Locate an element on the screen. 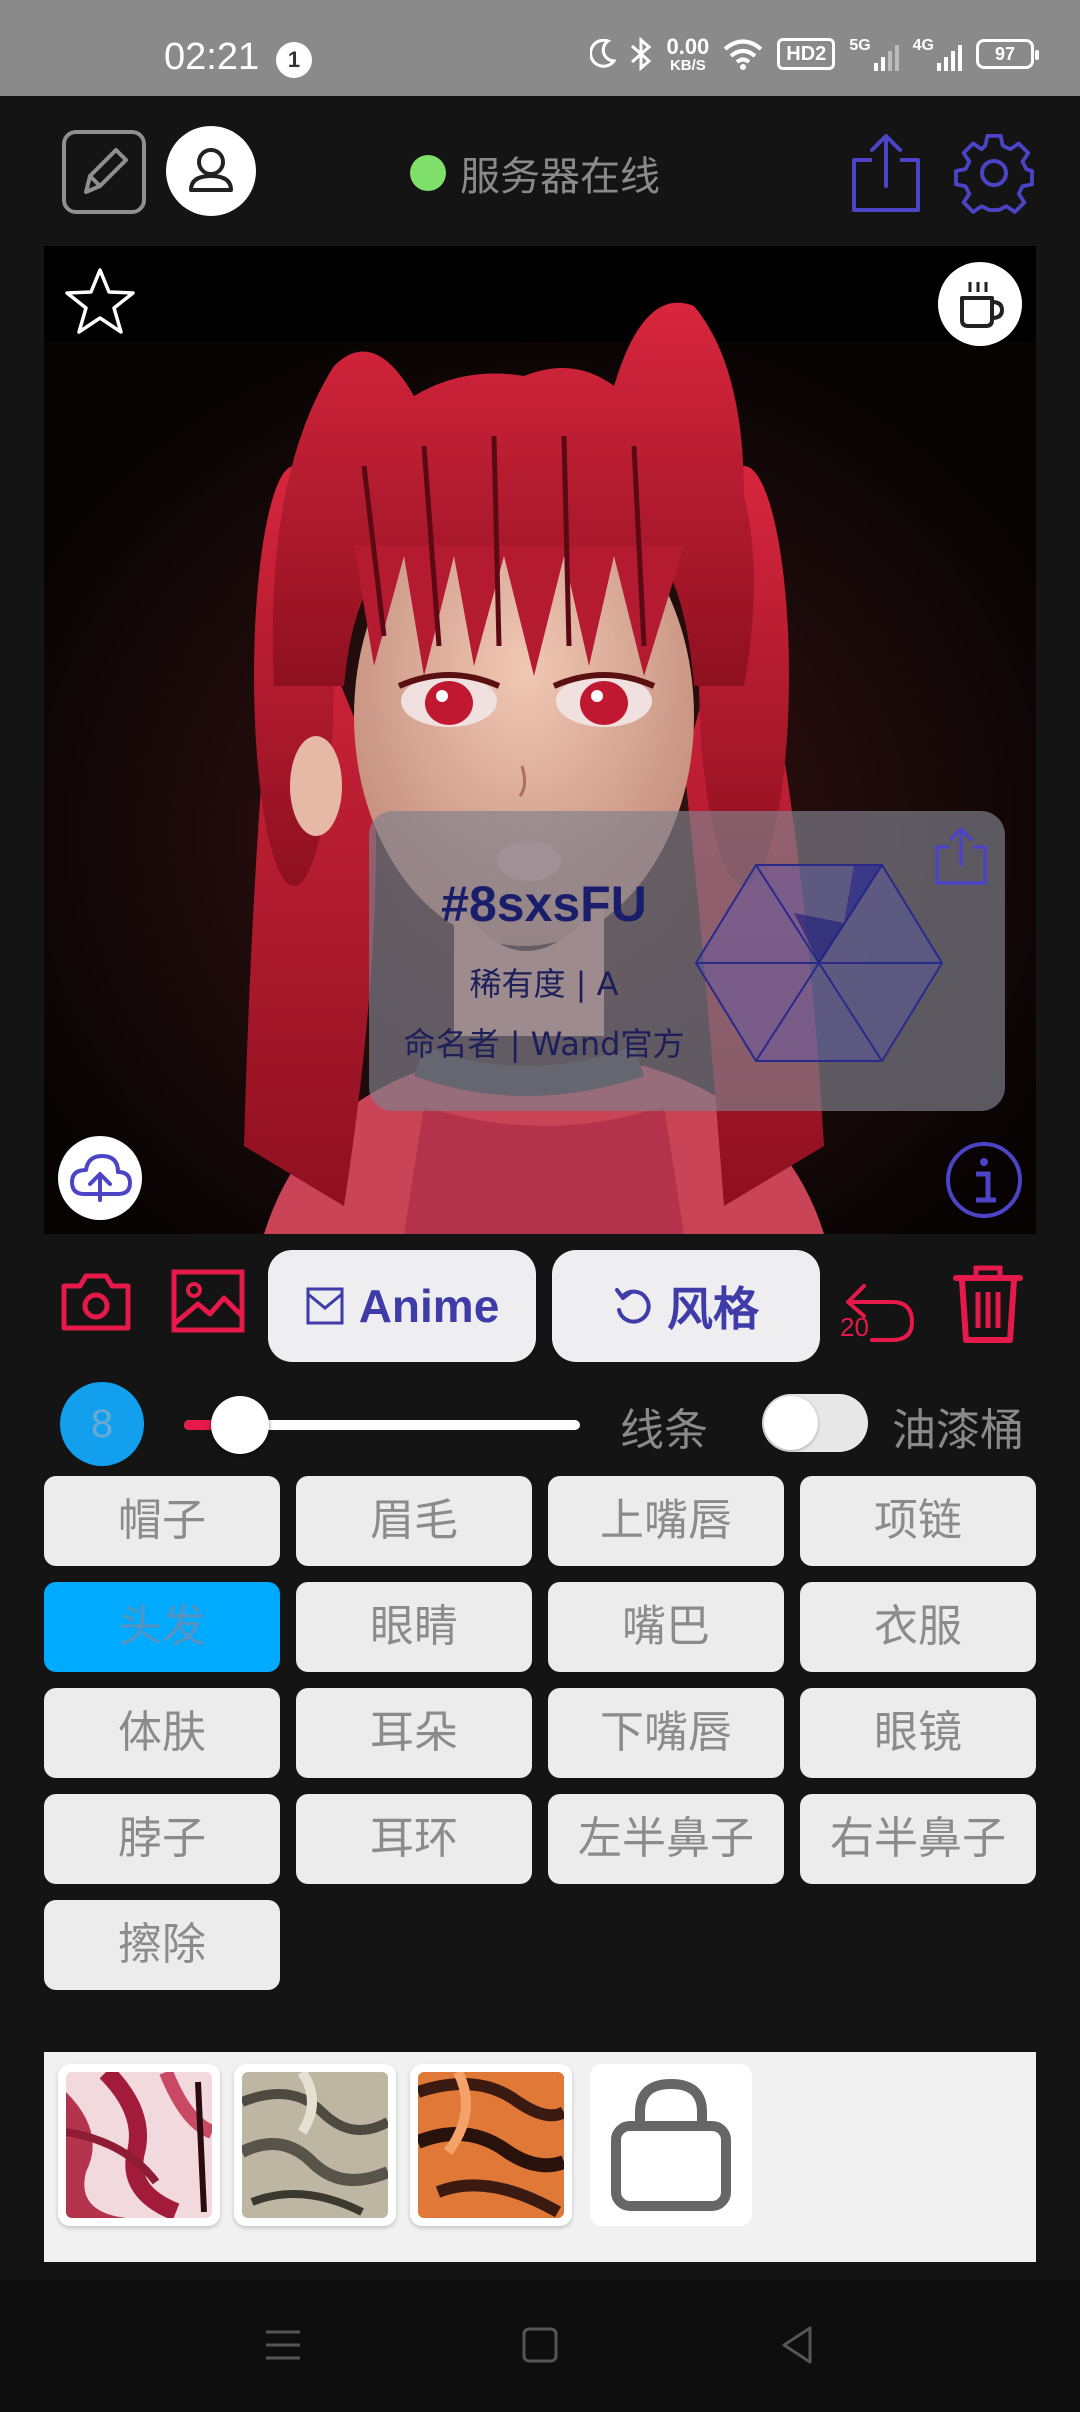  battery-indicator: 97 is located at coordinates (1007, 54).